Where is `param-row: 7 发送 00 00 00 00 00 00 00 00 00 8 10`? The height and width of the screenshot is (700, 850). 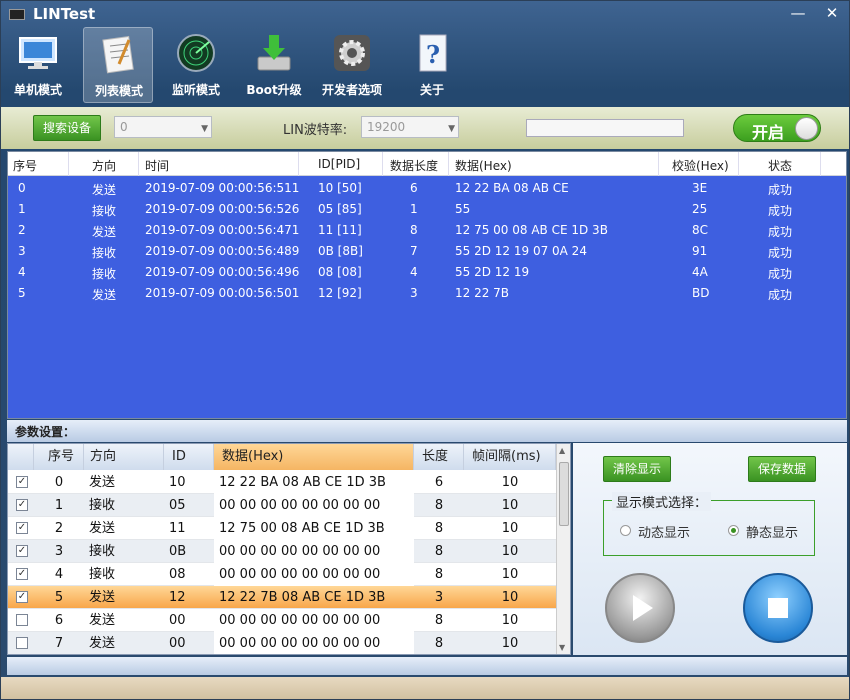
param-row: 7 发送 00 00 00 00 00 00 00 00 00 8 10 is located at coordinates (282, 643).